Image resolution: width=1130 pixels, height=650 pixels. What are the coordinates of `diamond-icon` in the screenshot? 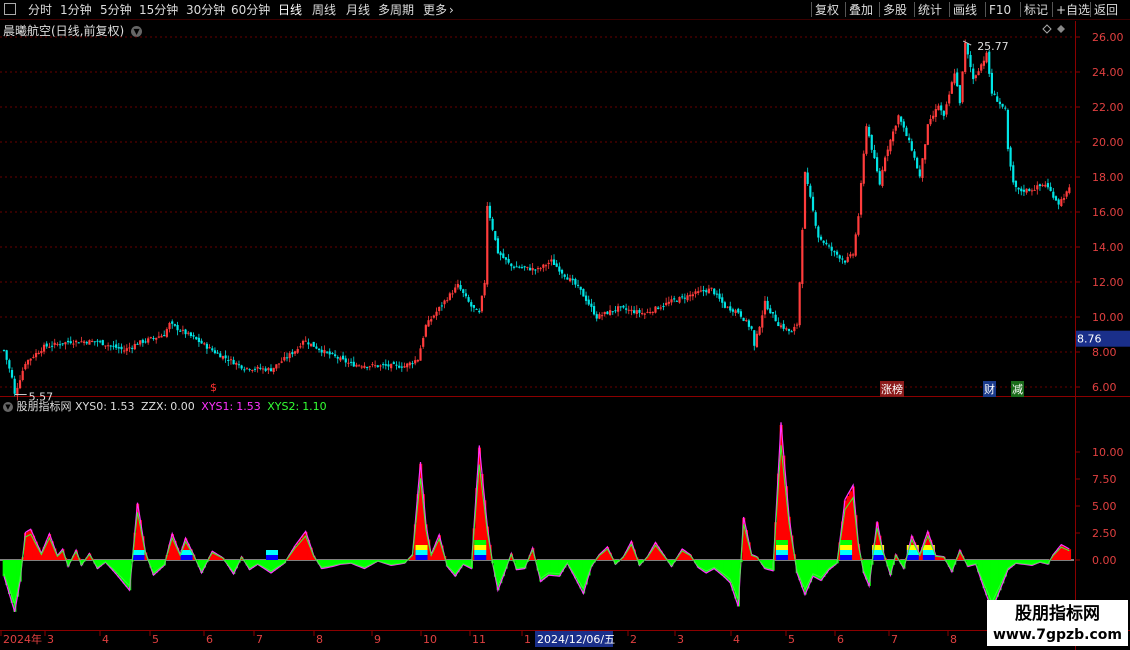 It's located at (1047, 29).